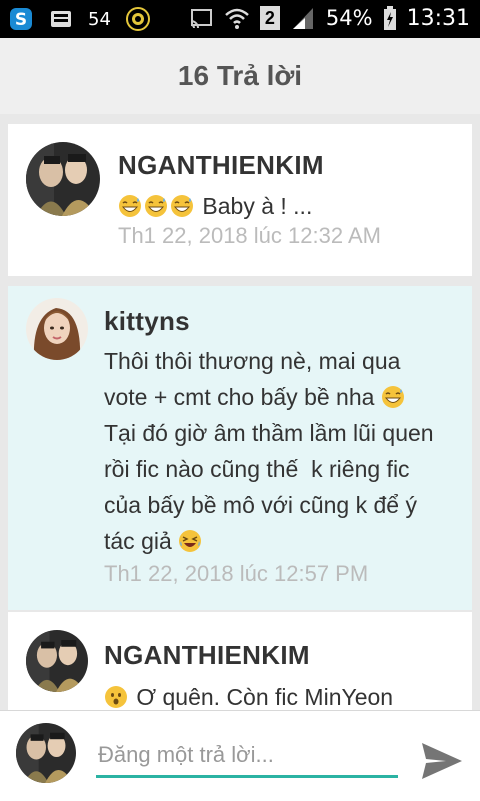 The height and width of the screenshot is (801, 480). What do you see at coordinates (249, 235) in the screenshot?
I see `comment-timestamp: Th1 22, 2018 lúc 12:32 AM` at bounding box center [249, 235].